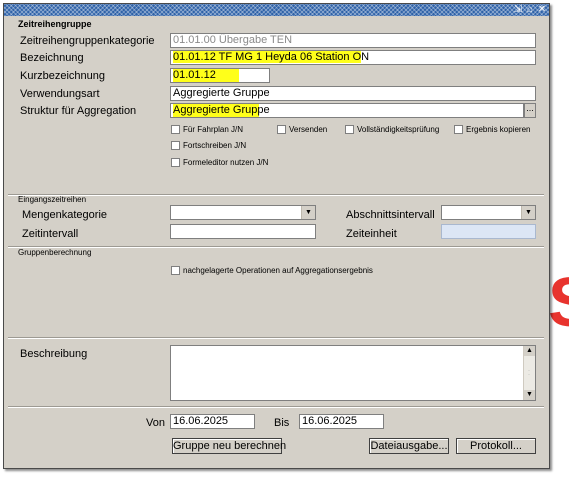 The width and height of the screenshot is (569, 487). What do you see at coordinates (276, 195) in the screenshot?
I see `separator-eingang` at bounding box center [276, 195].